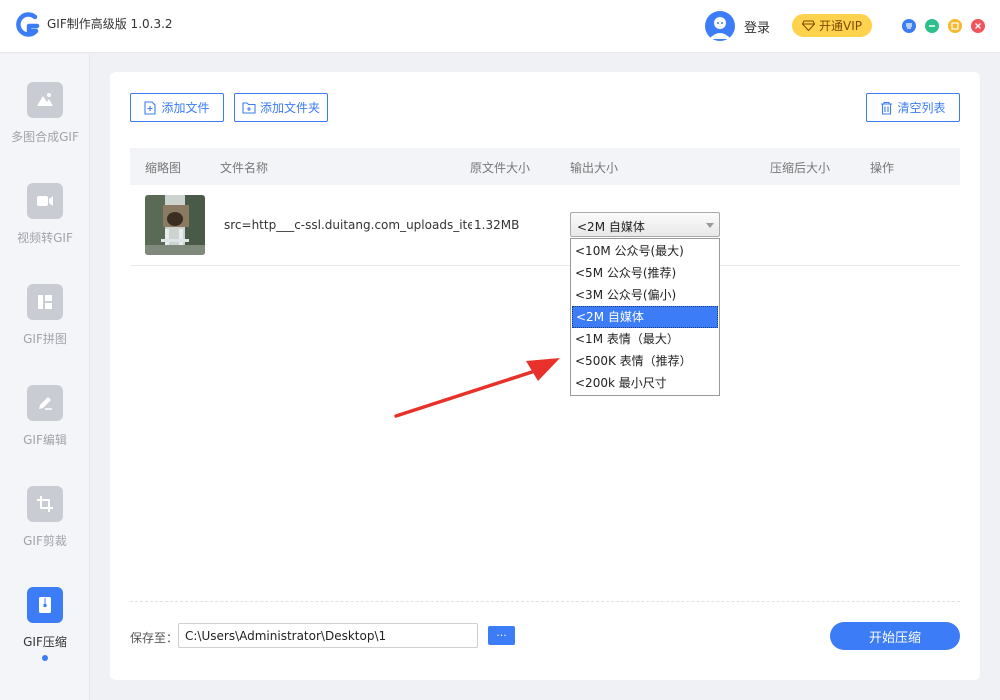  What do you see at coordinates (150, 107) in the screenshot?
I see `add-file-icon` at bounding box center [150, 107].